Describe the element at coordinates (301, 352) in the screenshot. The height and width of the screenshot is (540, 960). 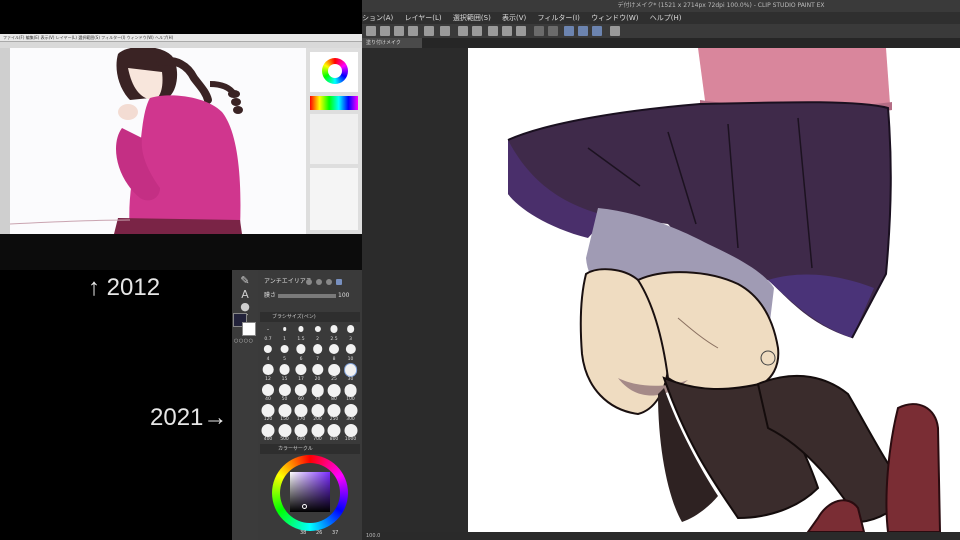
I see `brush-size-item: 6` at that location.